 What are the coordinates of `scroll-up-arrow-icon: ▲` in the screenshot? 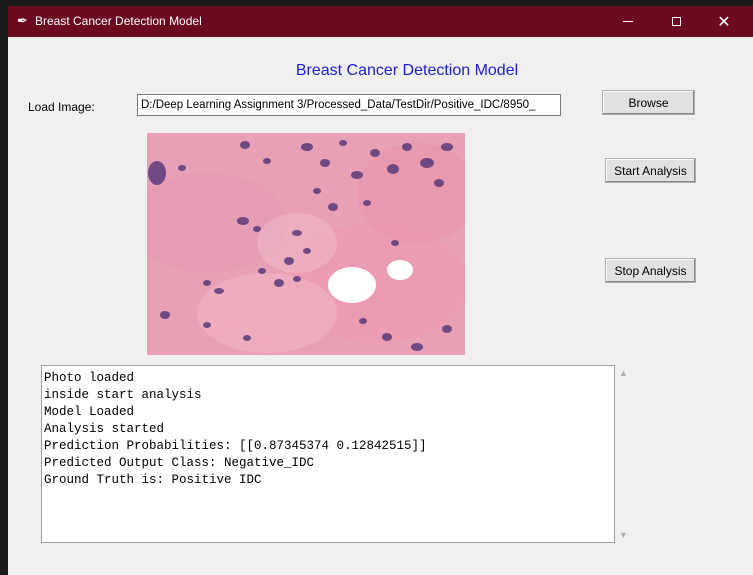 It's located at (623, 373).